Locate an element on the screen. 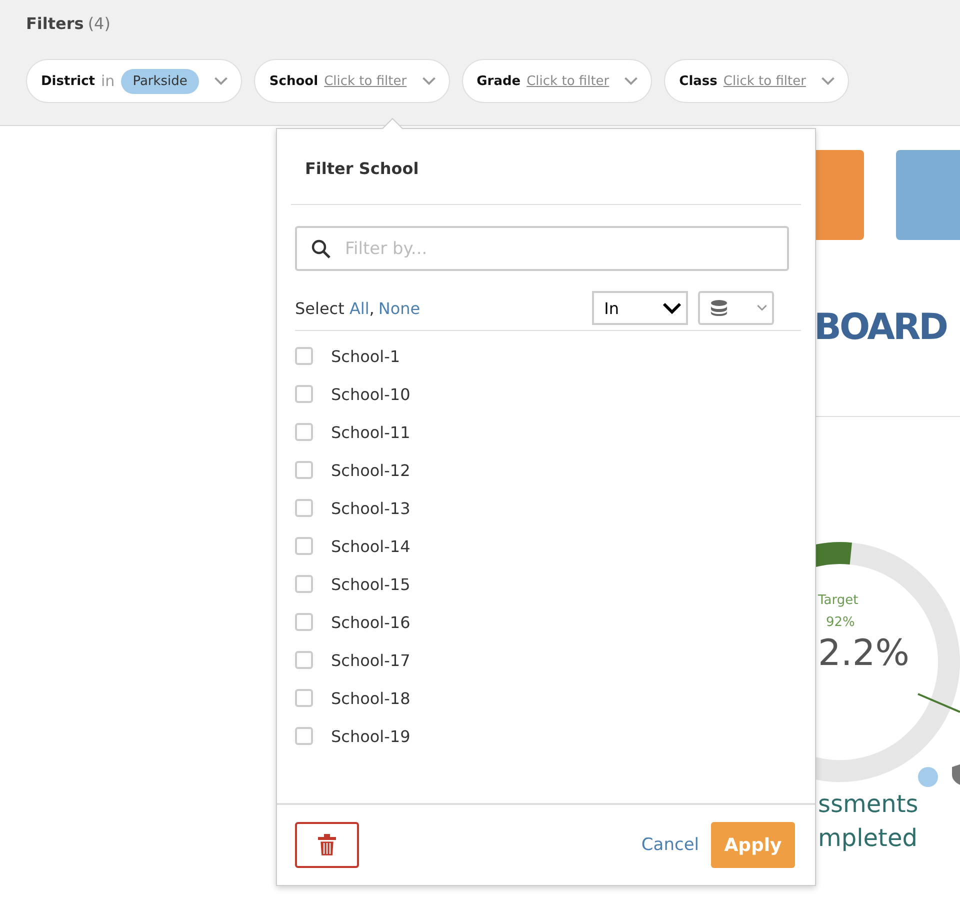 The image size is (960, 906). cancel-button: Cancel is located at coordinates (670, 845).